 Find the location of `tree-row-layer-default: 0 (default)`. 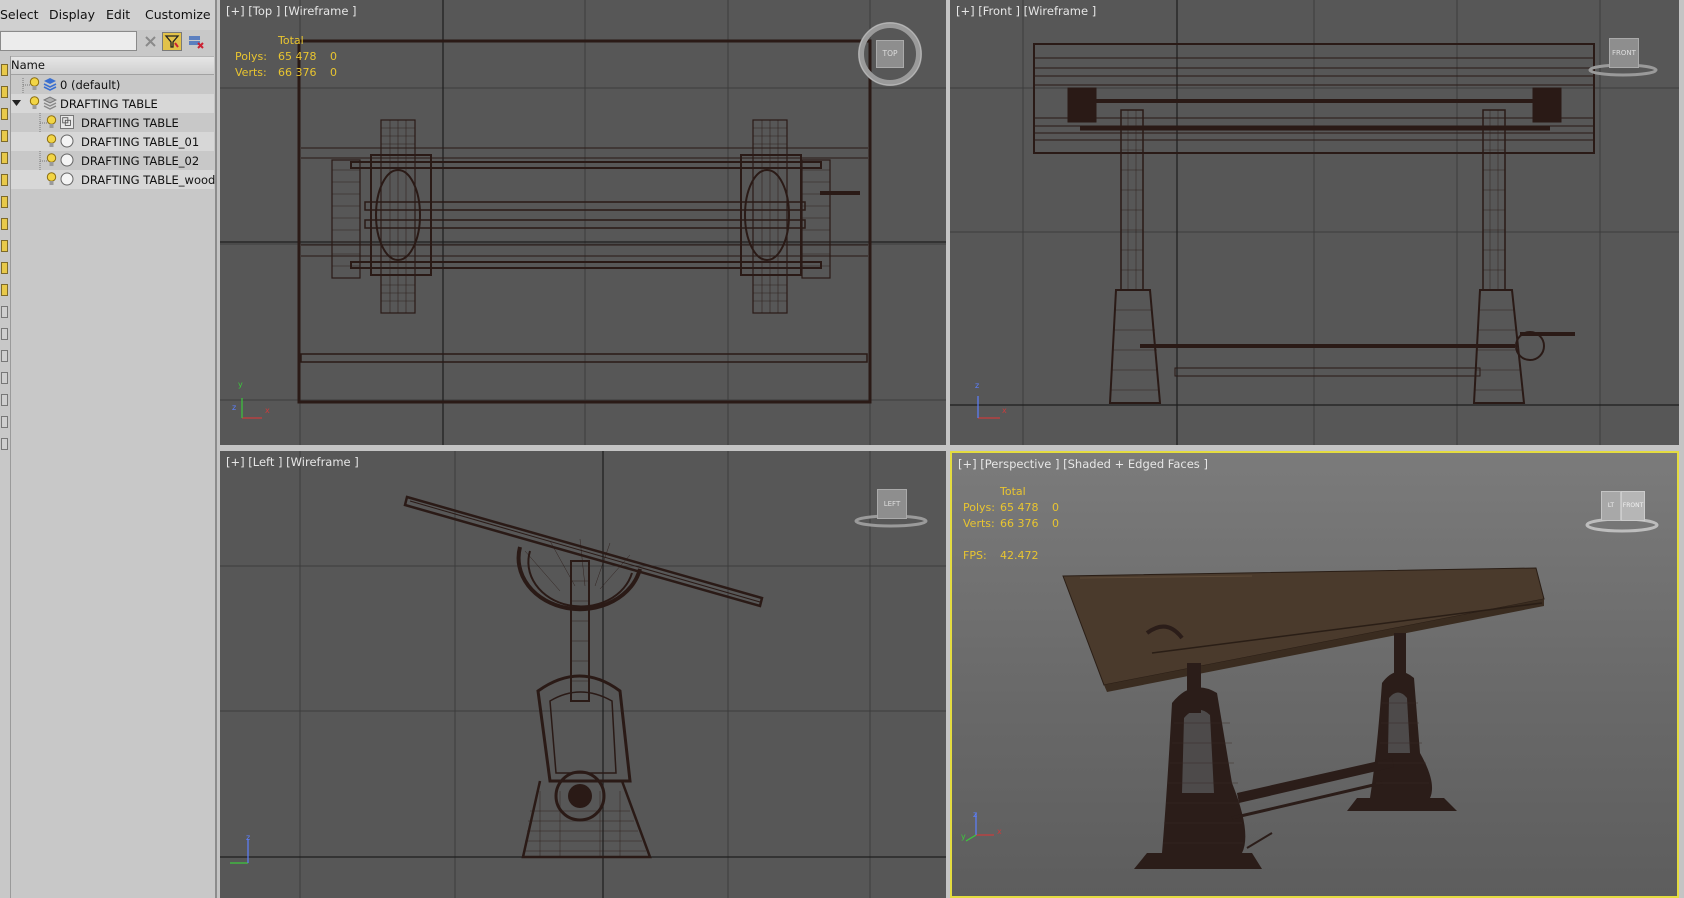

tree-row-layer-default: 0 (default) is located at coordinates (112, 84).